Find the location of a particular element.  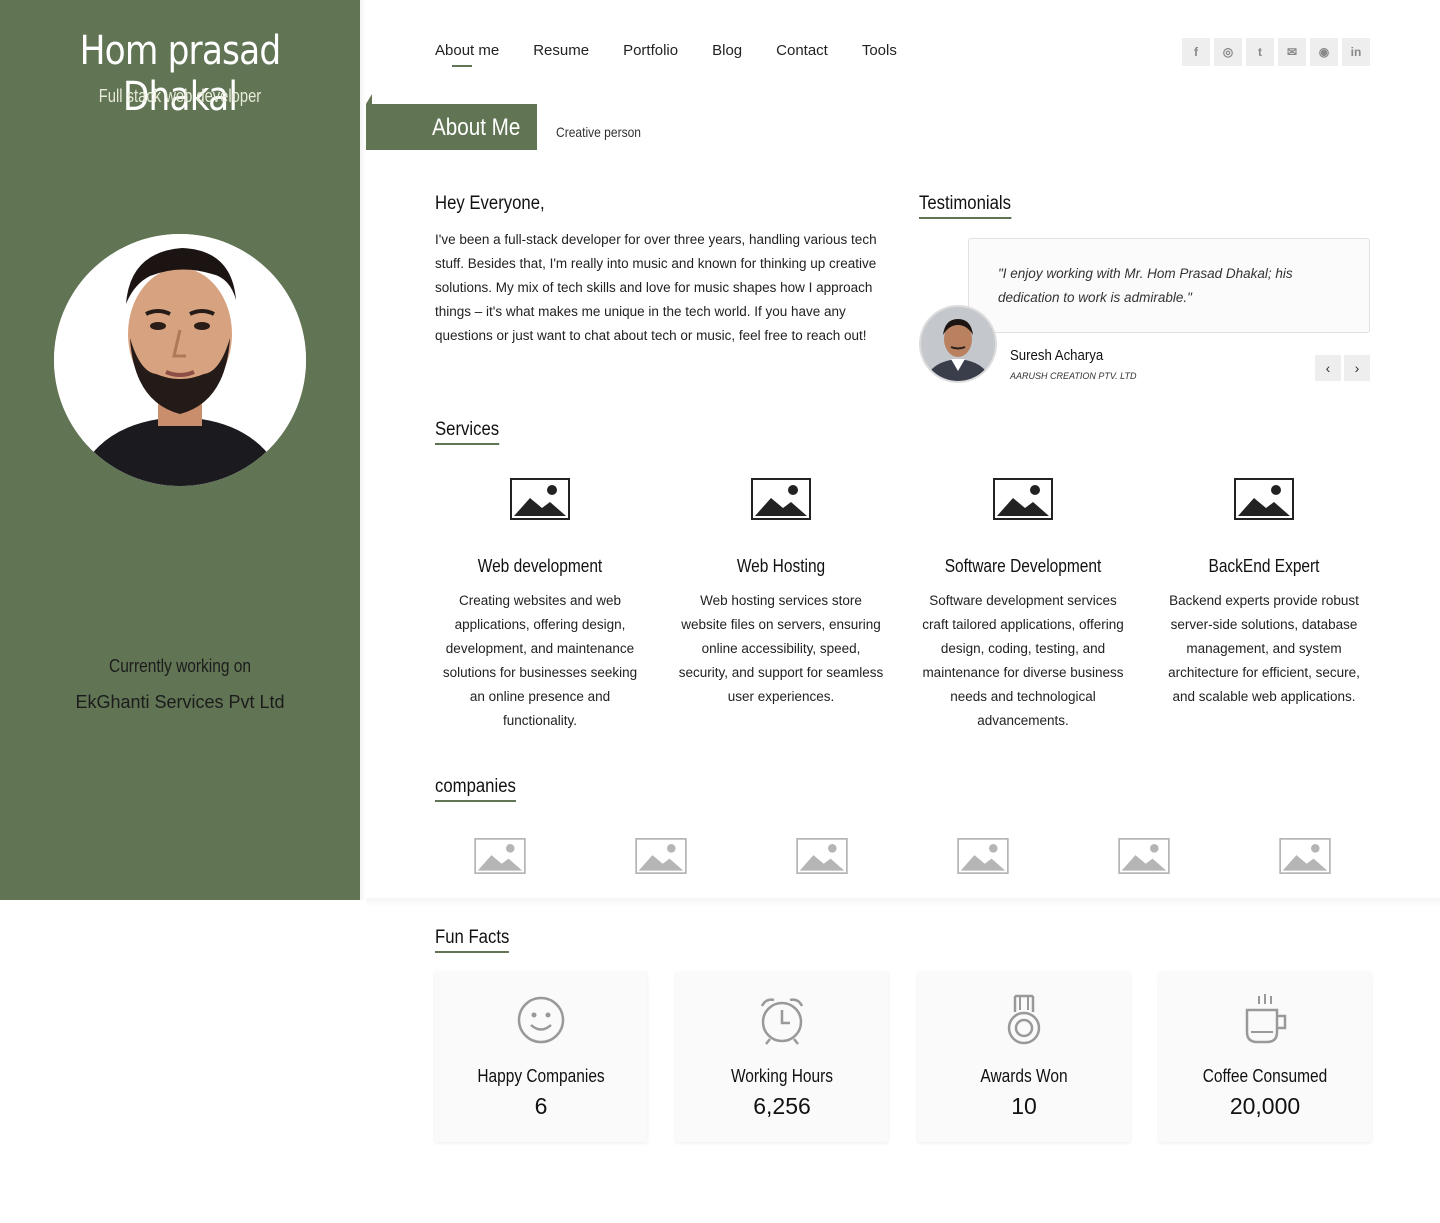

linkedin-icon: in is located at coordinates (1356, 52).